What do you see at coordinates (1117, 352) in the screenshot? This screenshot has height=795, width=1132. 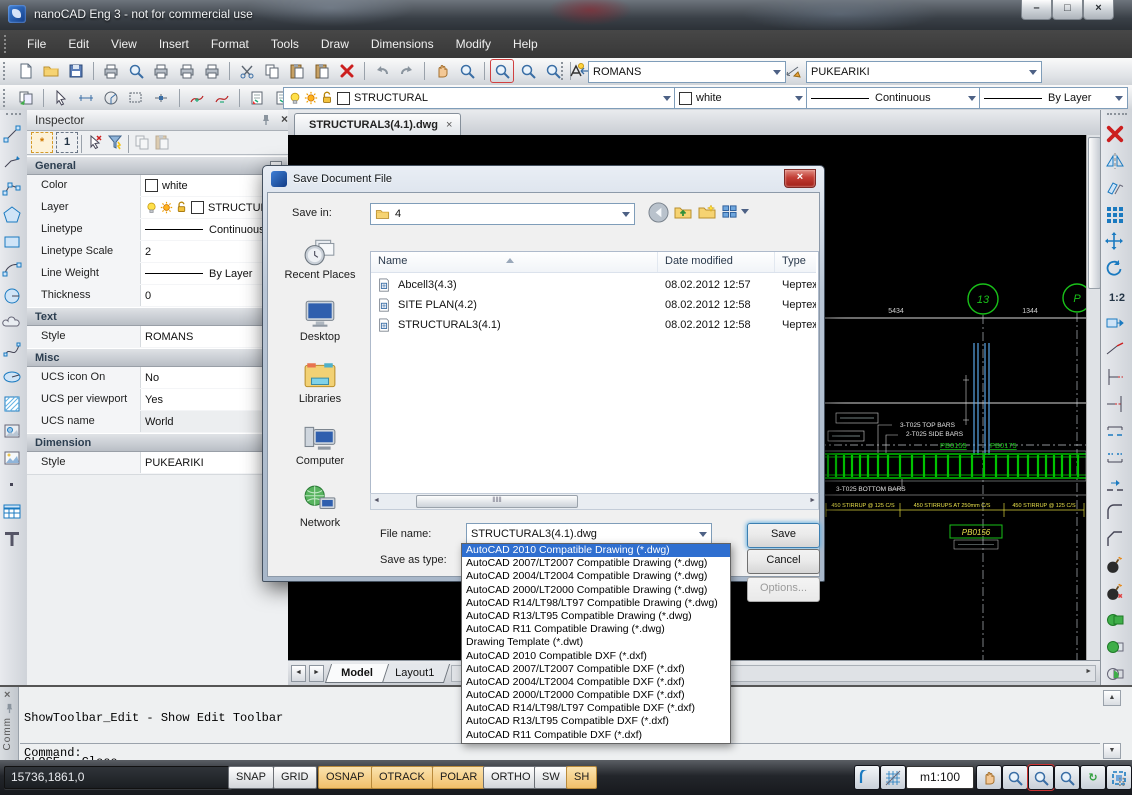 I see `lengthen-tool` at bounding box center [1117, 352].